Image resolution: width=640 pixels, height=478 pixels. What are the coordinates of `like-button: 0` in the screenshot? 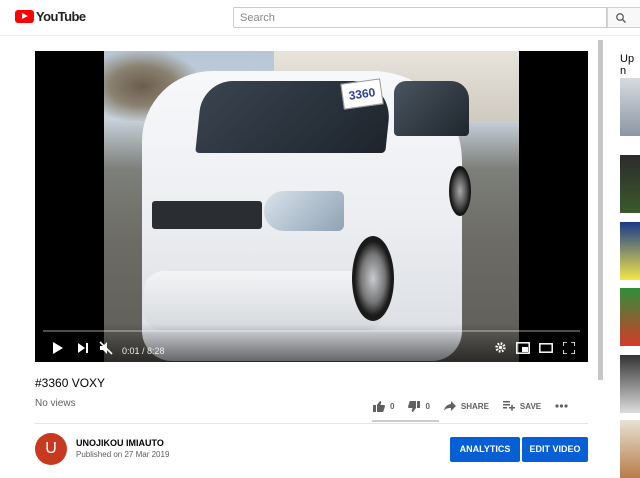 It's located at (384, 406).